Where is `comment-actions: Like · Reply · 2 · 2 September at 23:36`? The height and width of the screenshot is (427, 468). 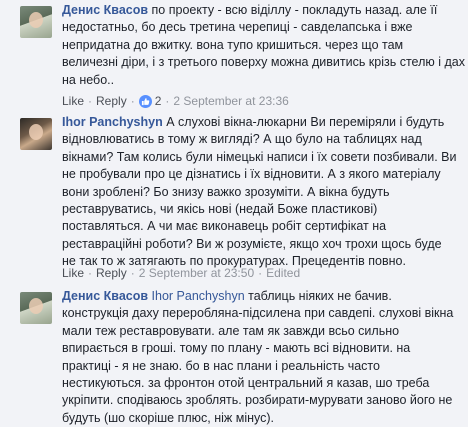 comment-actions: Like · Reply · 2 · 2 September at 23:36 is located at coordinates (175, 101).